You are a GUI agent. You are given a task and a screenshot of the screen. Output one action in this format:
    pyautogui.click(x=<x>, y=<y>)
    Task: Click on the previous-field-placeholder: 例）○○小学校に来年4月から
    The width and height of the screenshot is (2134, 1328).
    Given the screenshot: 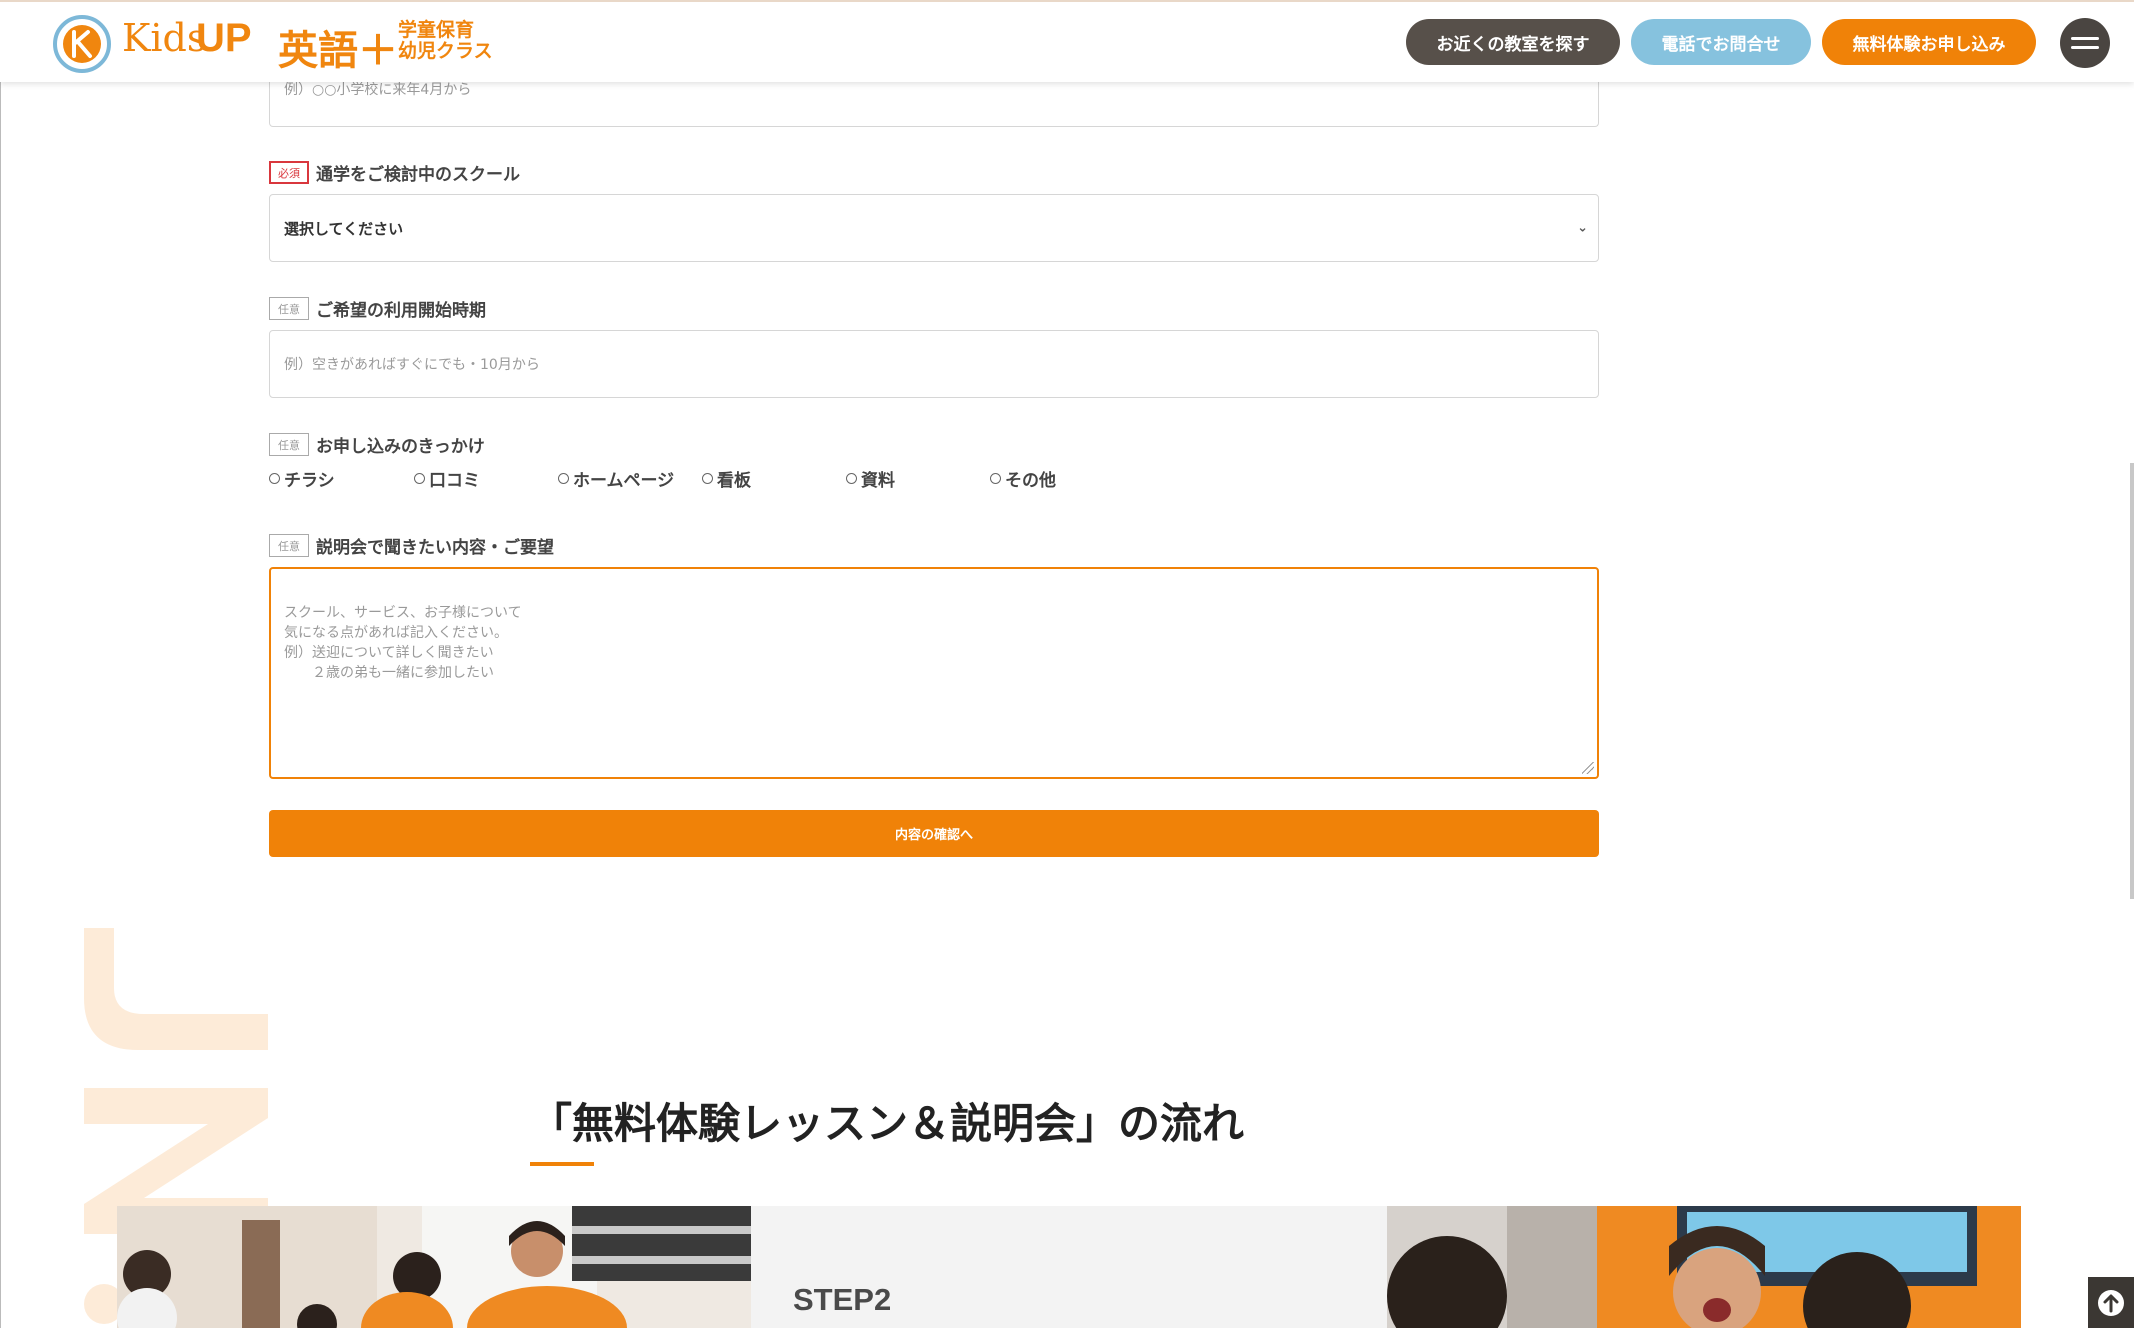 What is the action you would take?
    pyautogui.click(x=378, y=90)
    